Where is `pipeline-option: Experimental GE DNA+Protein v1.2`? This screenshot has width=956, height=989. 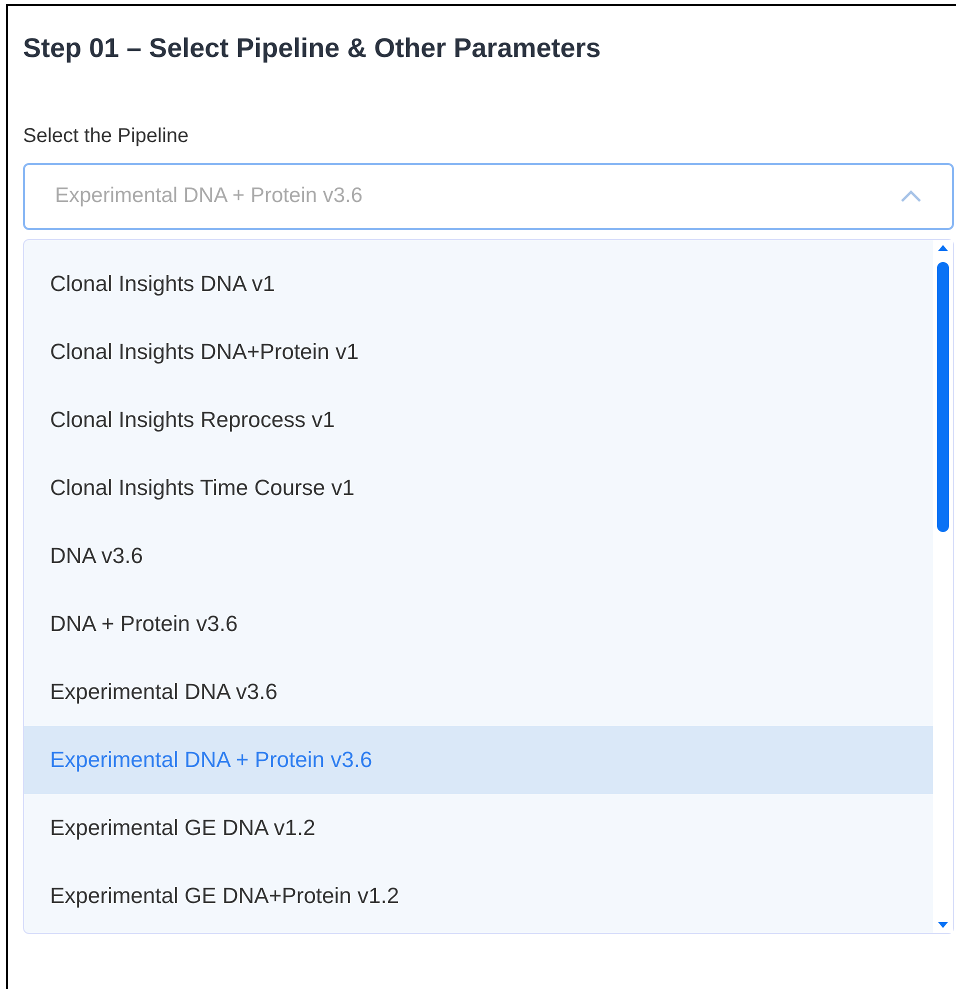 pipeline-option: Experimental GE DNA+Protein v1.2 is located at coordinates (478, 896).